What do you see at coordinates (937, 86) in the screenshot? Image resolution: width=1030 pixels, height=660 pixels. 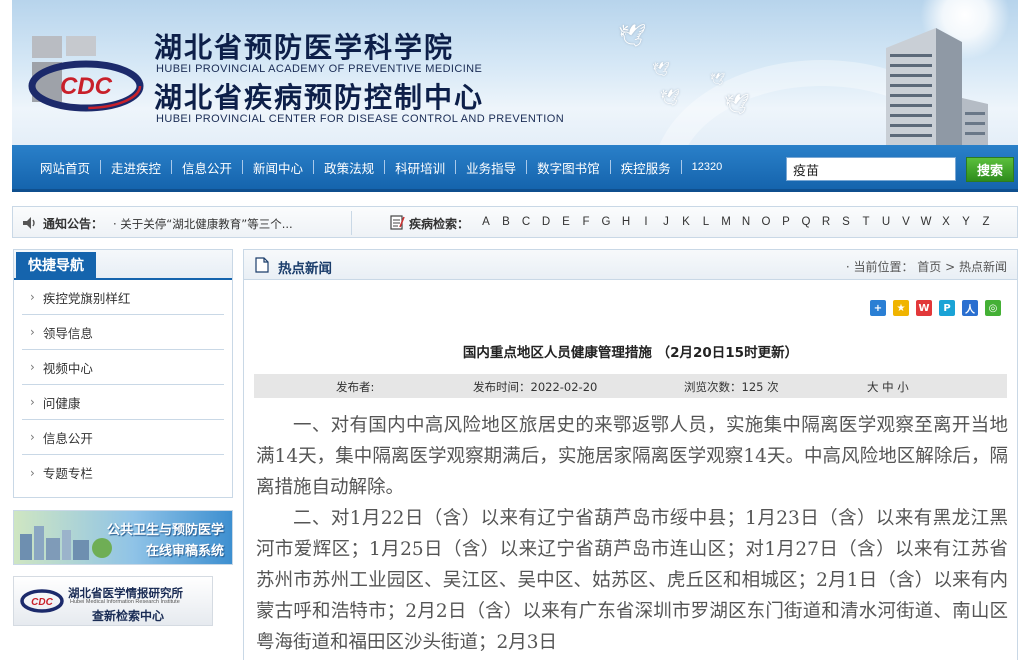 I see `building-illustration` at bounding box center [937, 86].